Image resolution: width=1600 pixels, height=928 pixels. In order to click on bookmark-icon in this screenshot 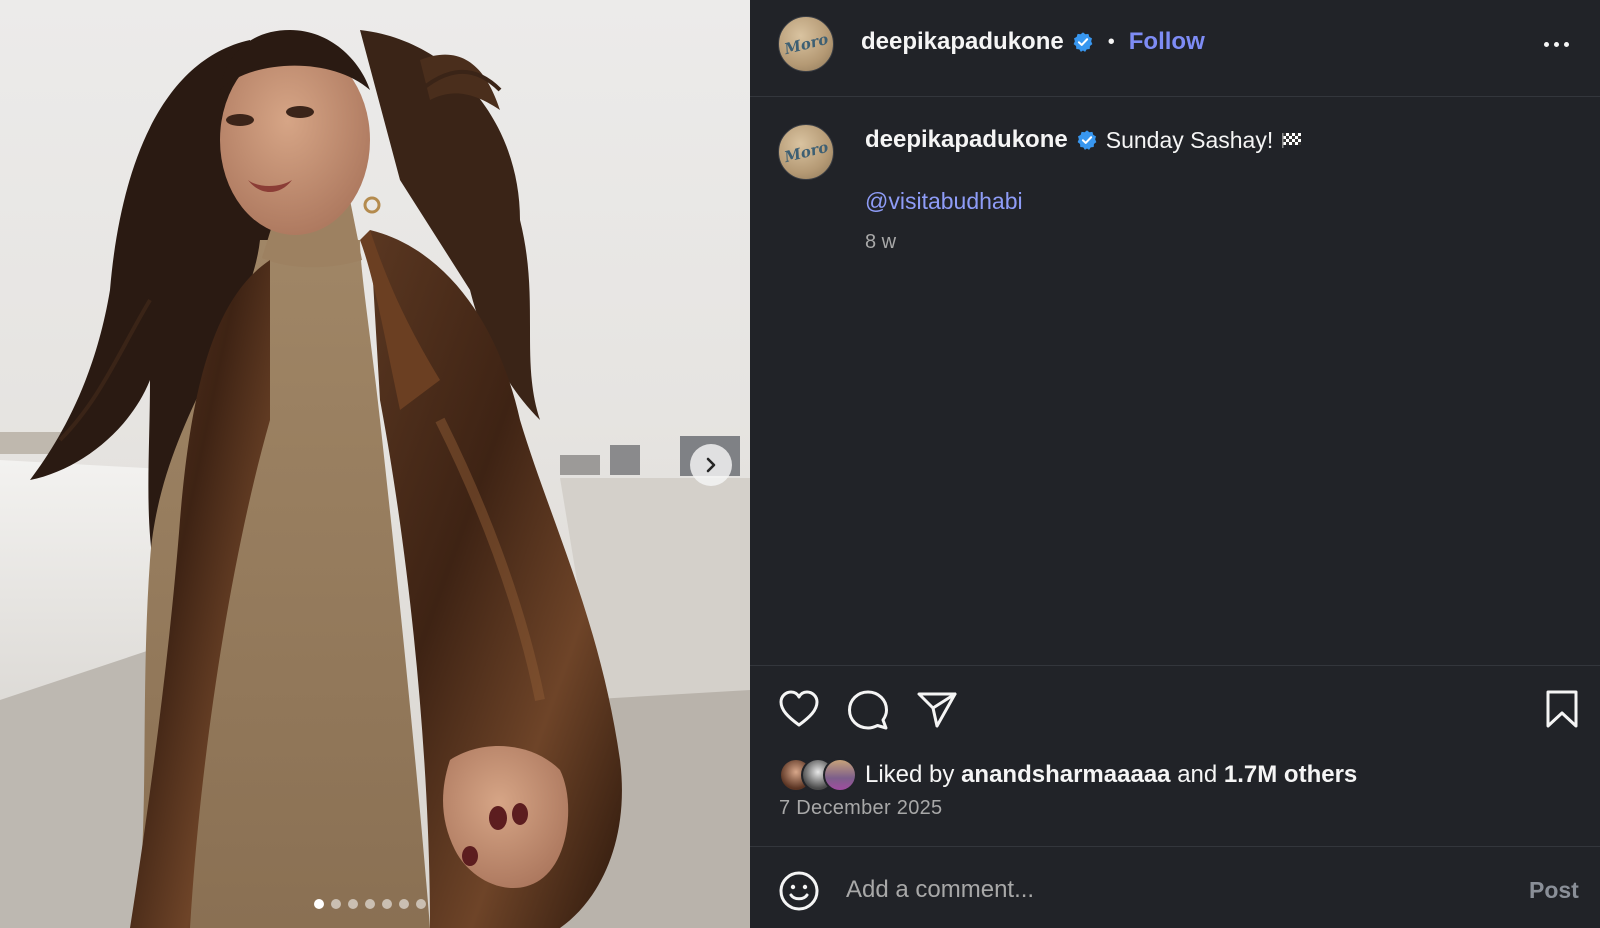, I will do `click(1562, 709)`.